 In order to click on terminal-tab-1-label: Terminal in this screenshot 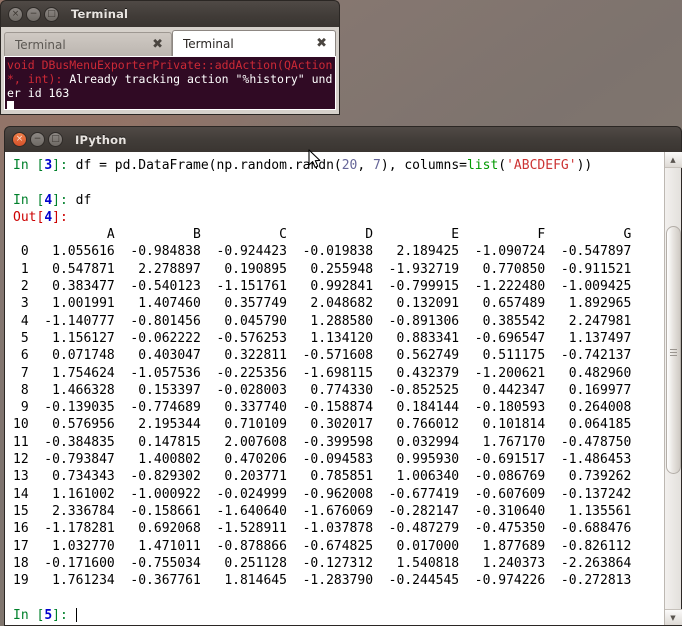, I will do `click(208, 43)`.